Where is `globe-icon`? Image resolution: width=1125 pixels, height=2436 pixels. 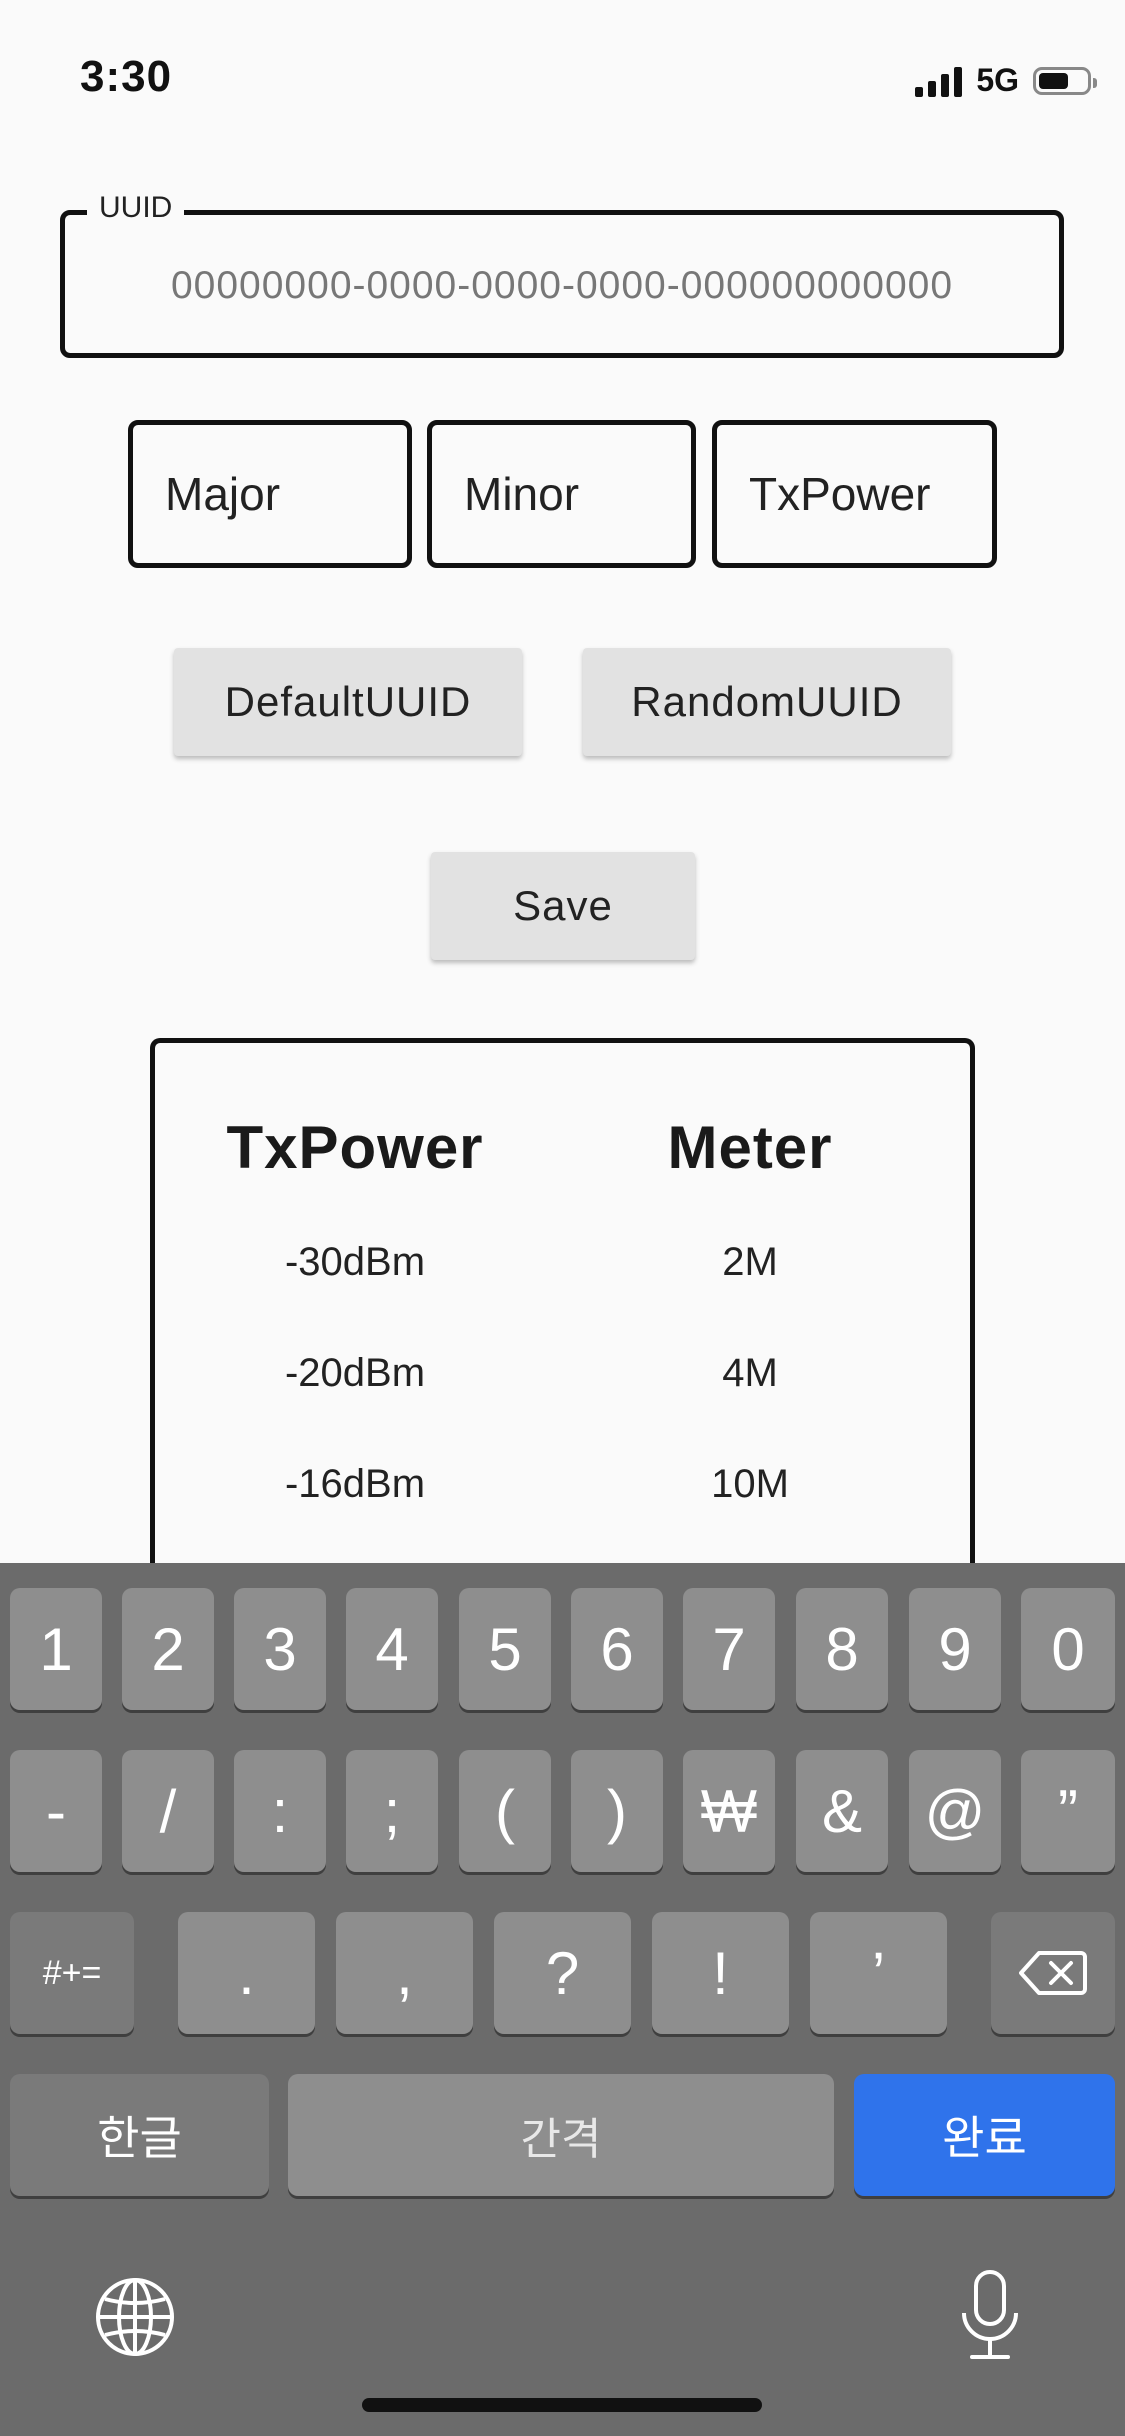
globe-icon is located at coordinates (135, 2317).